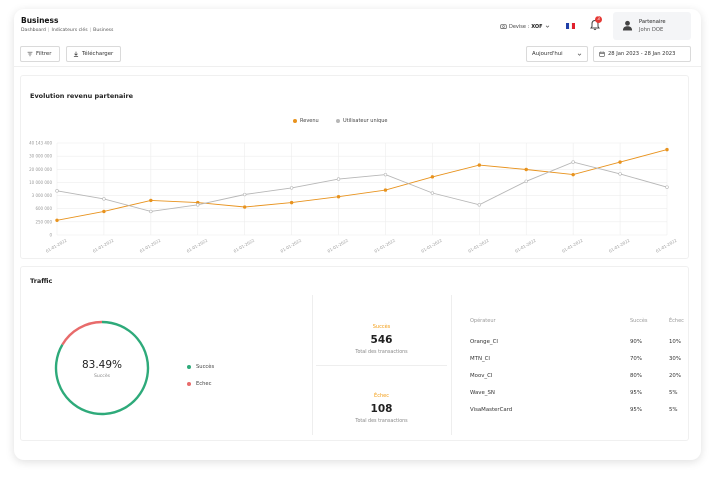  Describe the element at coordinates (575, 396) in the screenshot. I see `table-row: Wave_SN 95% 5%` at that location.